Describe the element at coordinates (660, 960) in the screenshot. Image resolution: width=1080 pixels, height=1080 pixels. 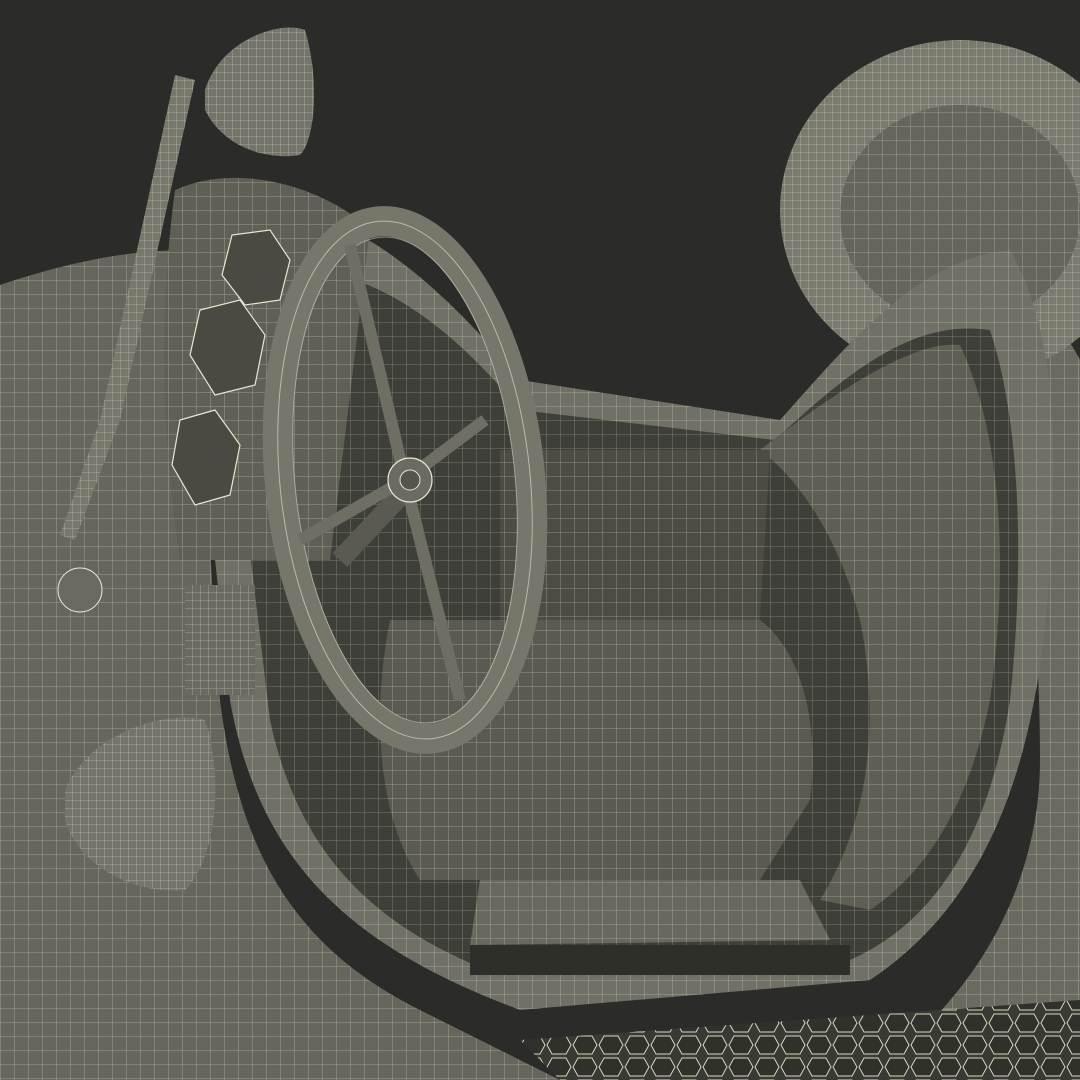
I see `footwell` at that location.